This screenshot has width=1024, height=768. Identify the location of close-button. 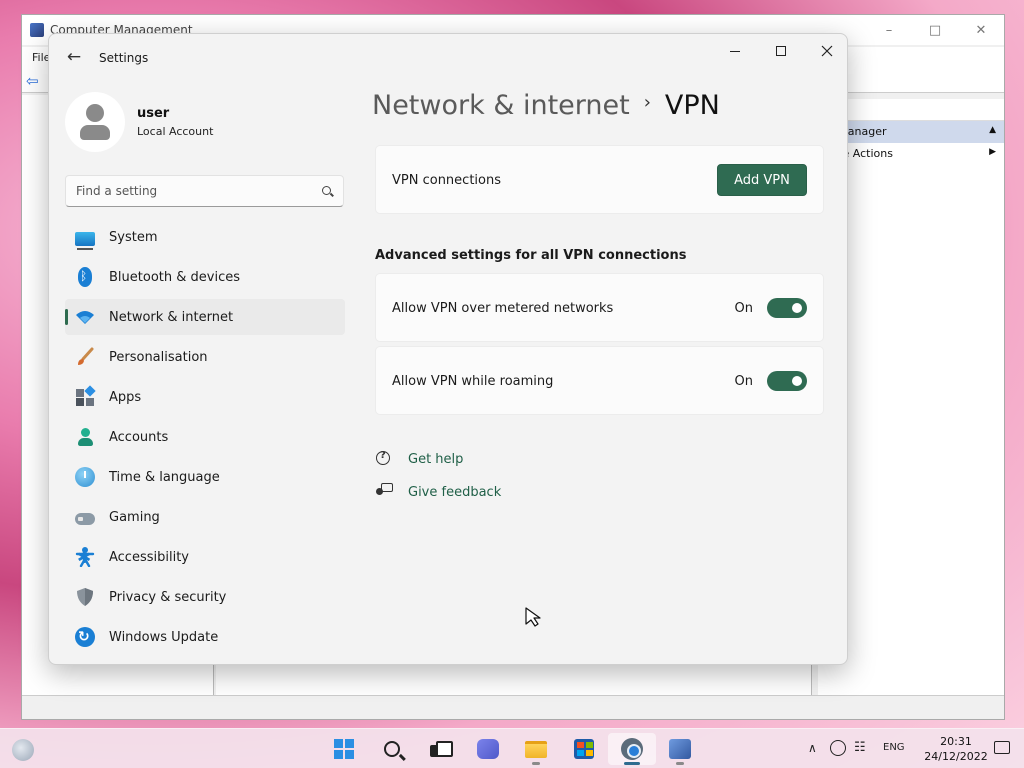
(825, 51).